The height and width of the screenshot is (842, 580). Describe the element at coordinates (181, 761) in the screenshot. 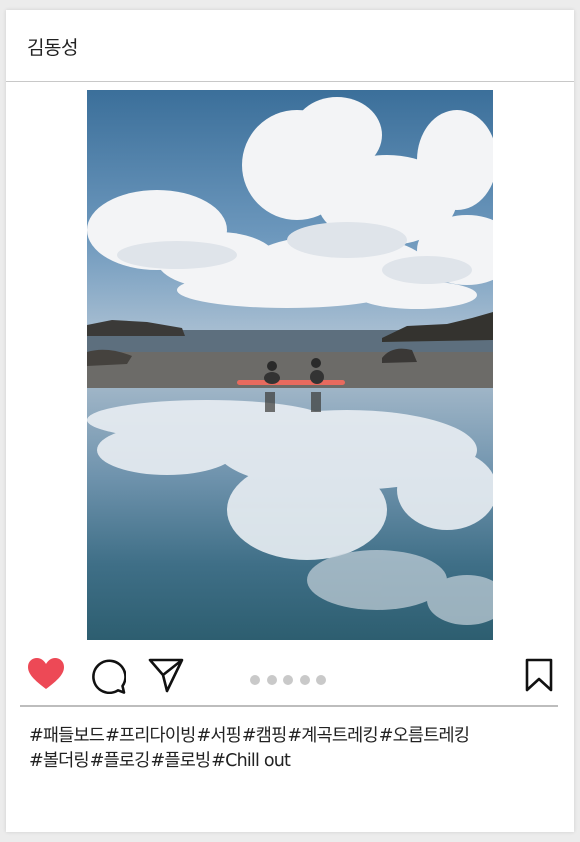

I see `hashtag: #플로빙` at that location.